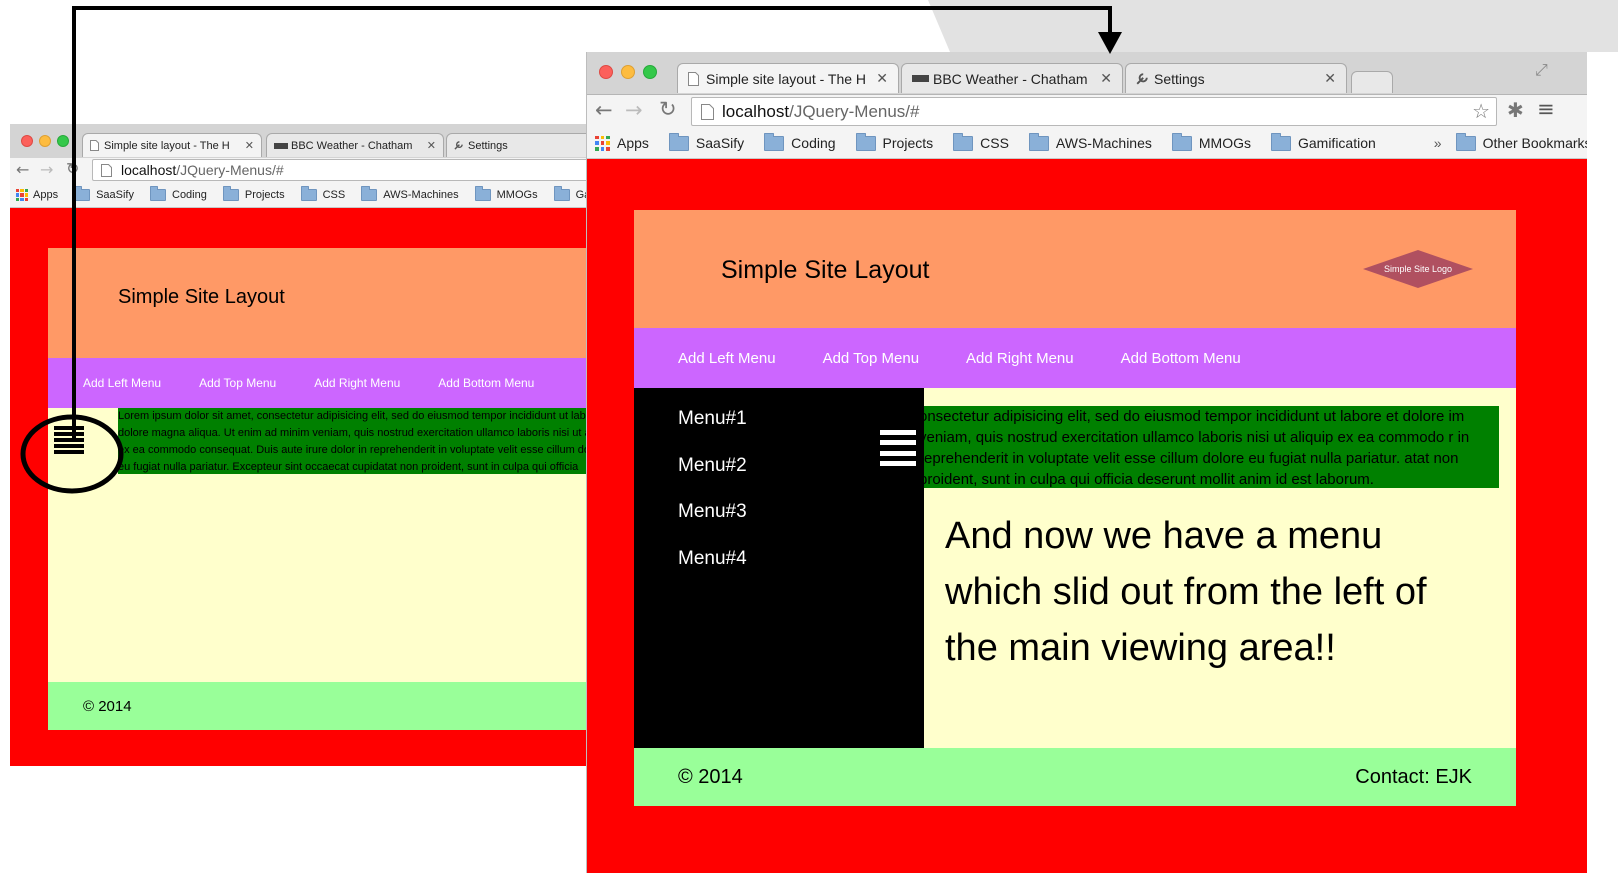  Describe the element at coordinates (1438, 143) in the screenshot. I see `bookmarks-overflow-button: »` at that location.